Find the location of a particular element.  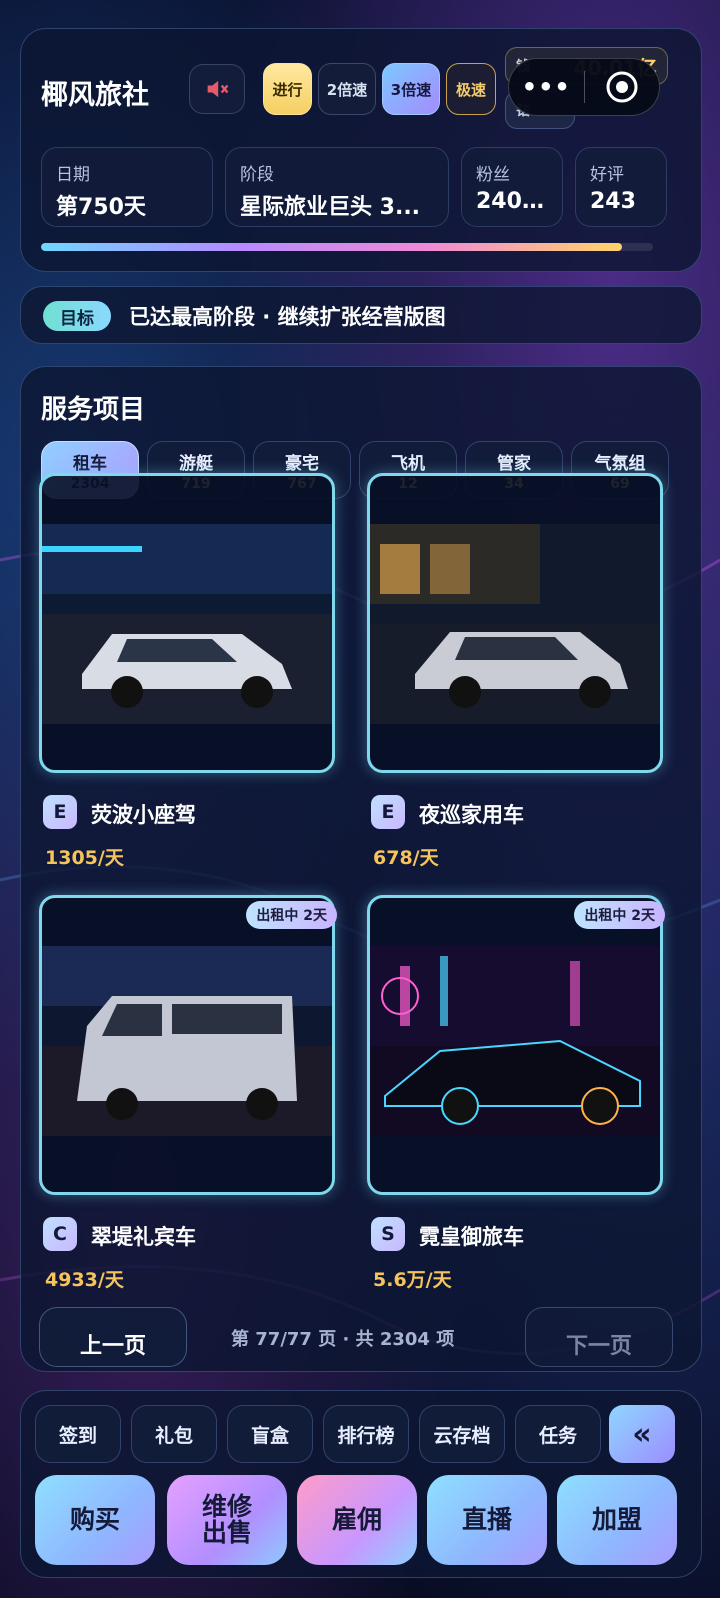

tab-label: 游艇 is located at coordinates (196, 464).